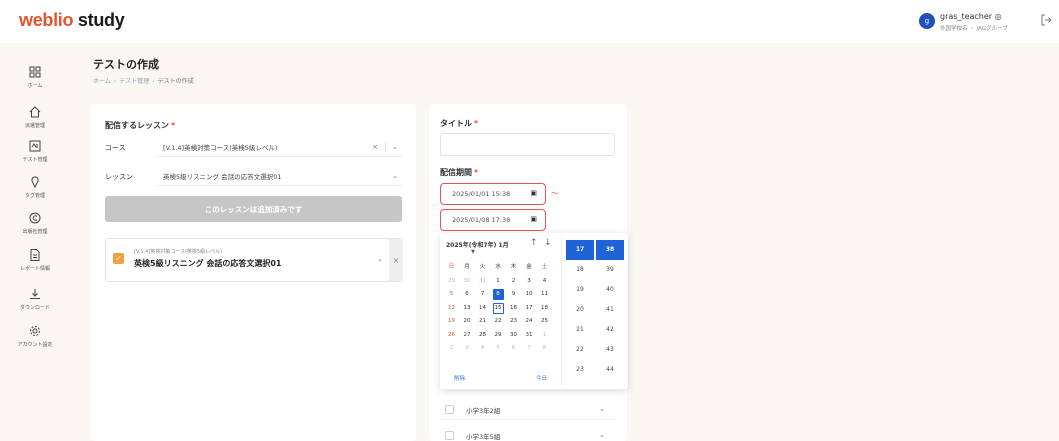  Describe the element at coordinates (1047, 21) in the screenshot. I see `logout-icon` at that location.